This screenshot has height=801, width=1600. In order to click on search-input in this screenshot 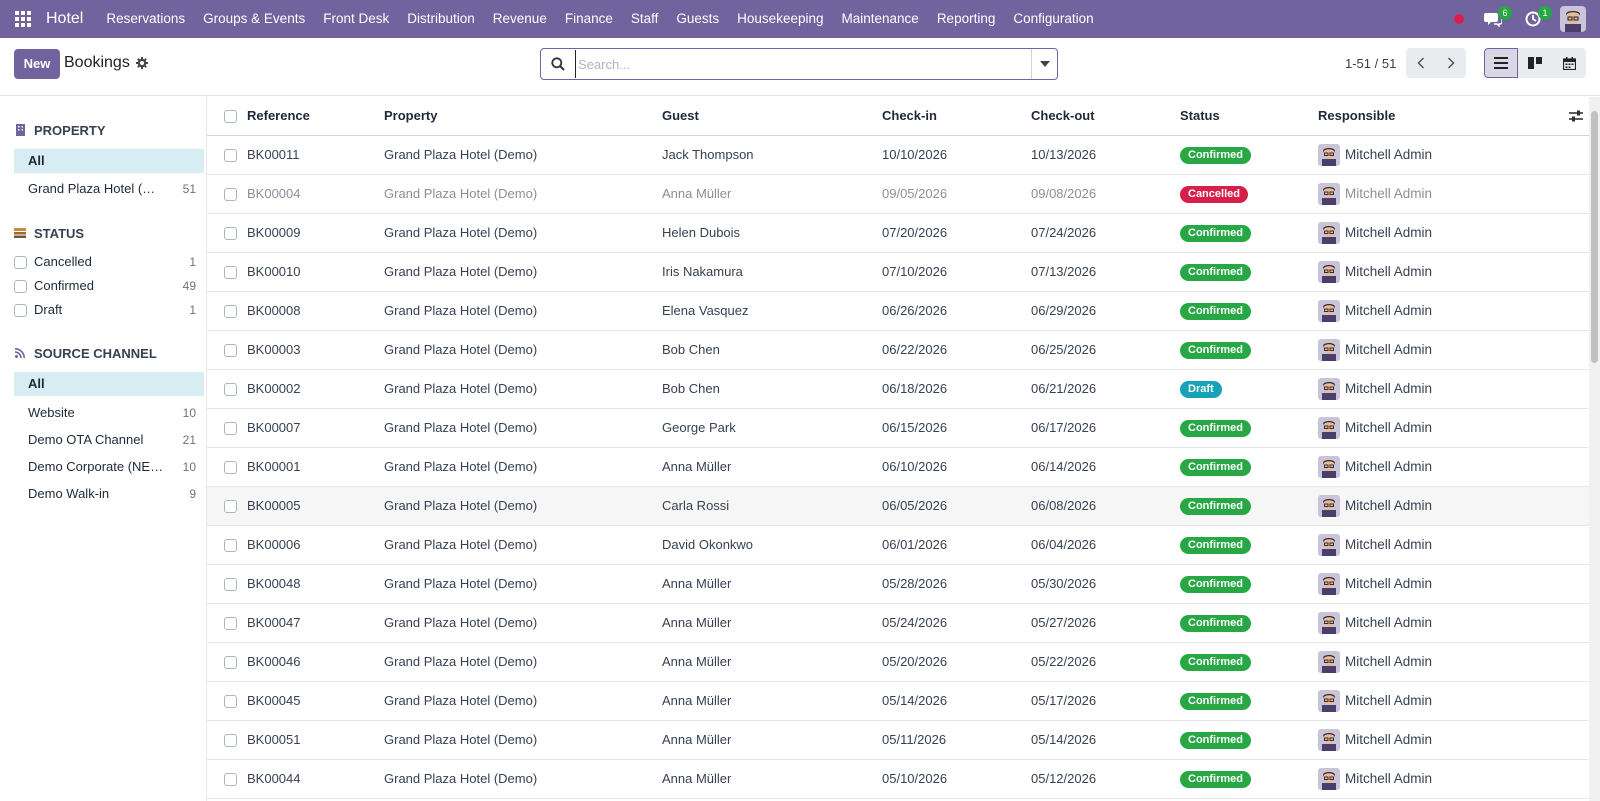, I will do `click(803, 64)`.